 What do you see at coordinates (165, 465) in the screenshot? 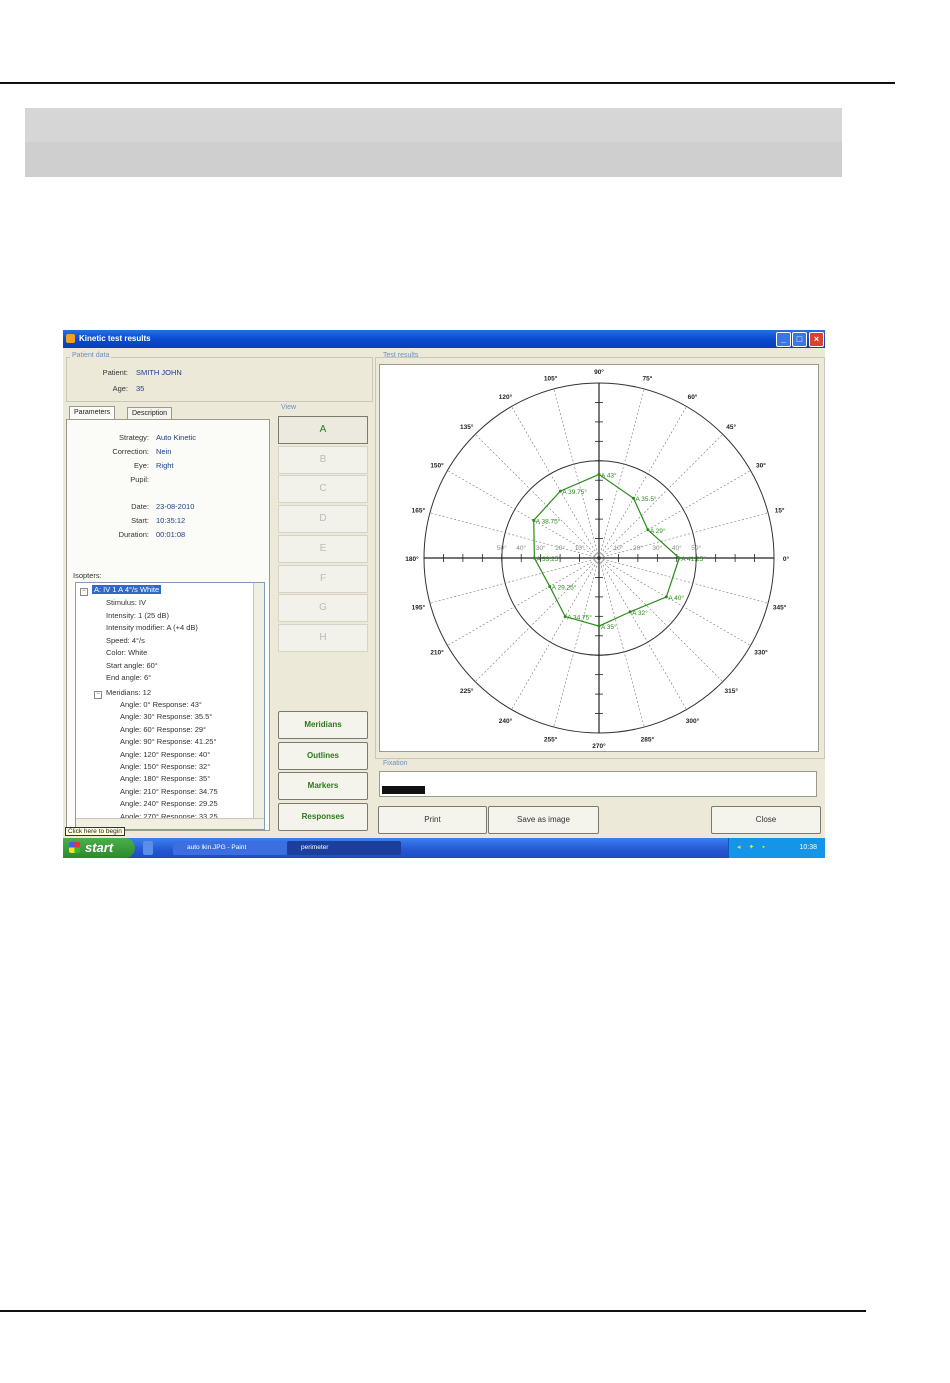
I see `param-eye-value: Right` at bounding box center [165, 465].